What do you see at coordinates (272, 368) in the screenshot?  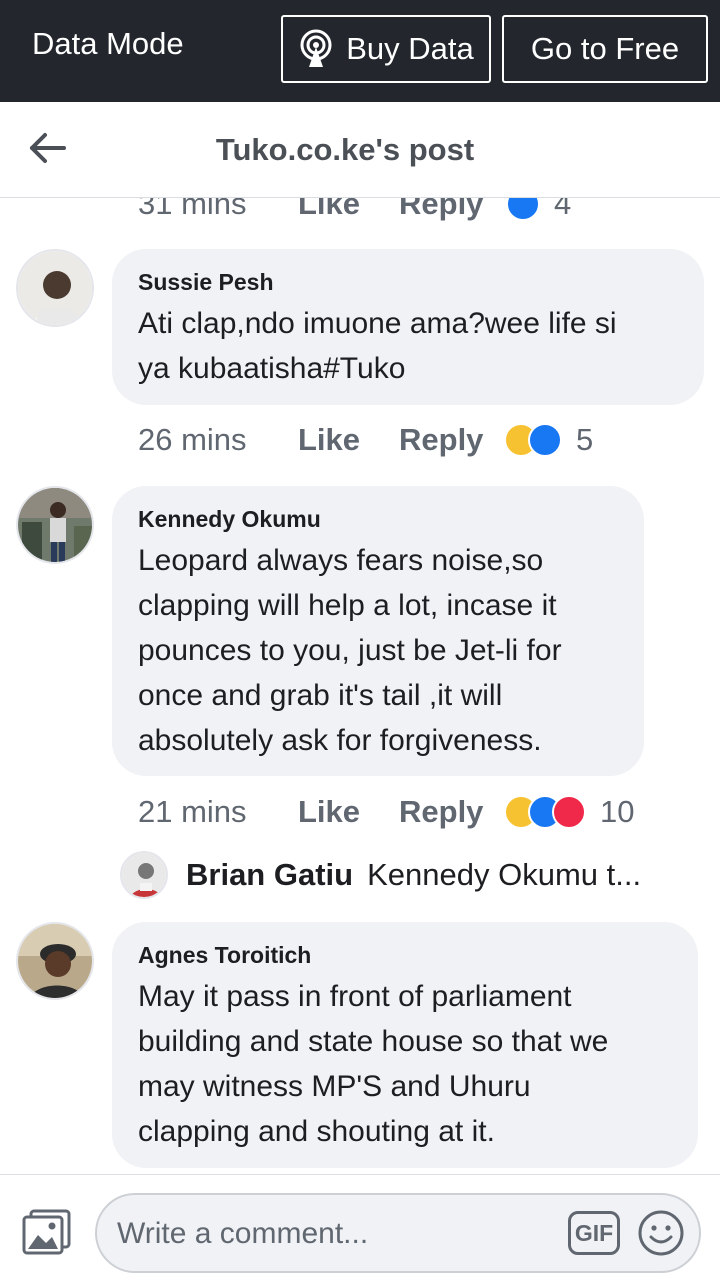 I see `comment-line: ya kubaatisha#Tuko` at bounding box center [272, 368].